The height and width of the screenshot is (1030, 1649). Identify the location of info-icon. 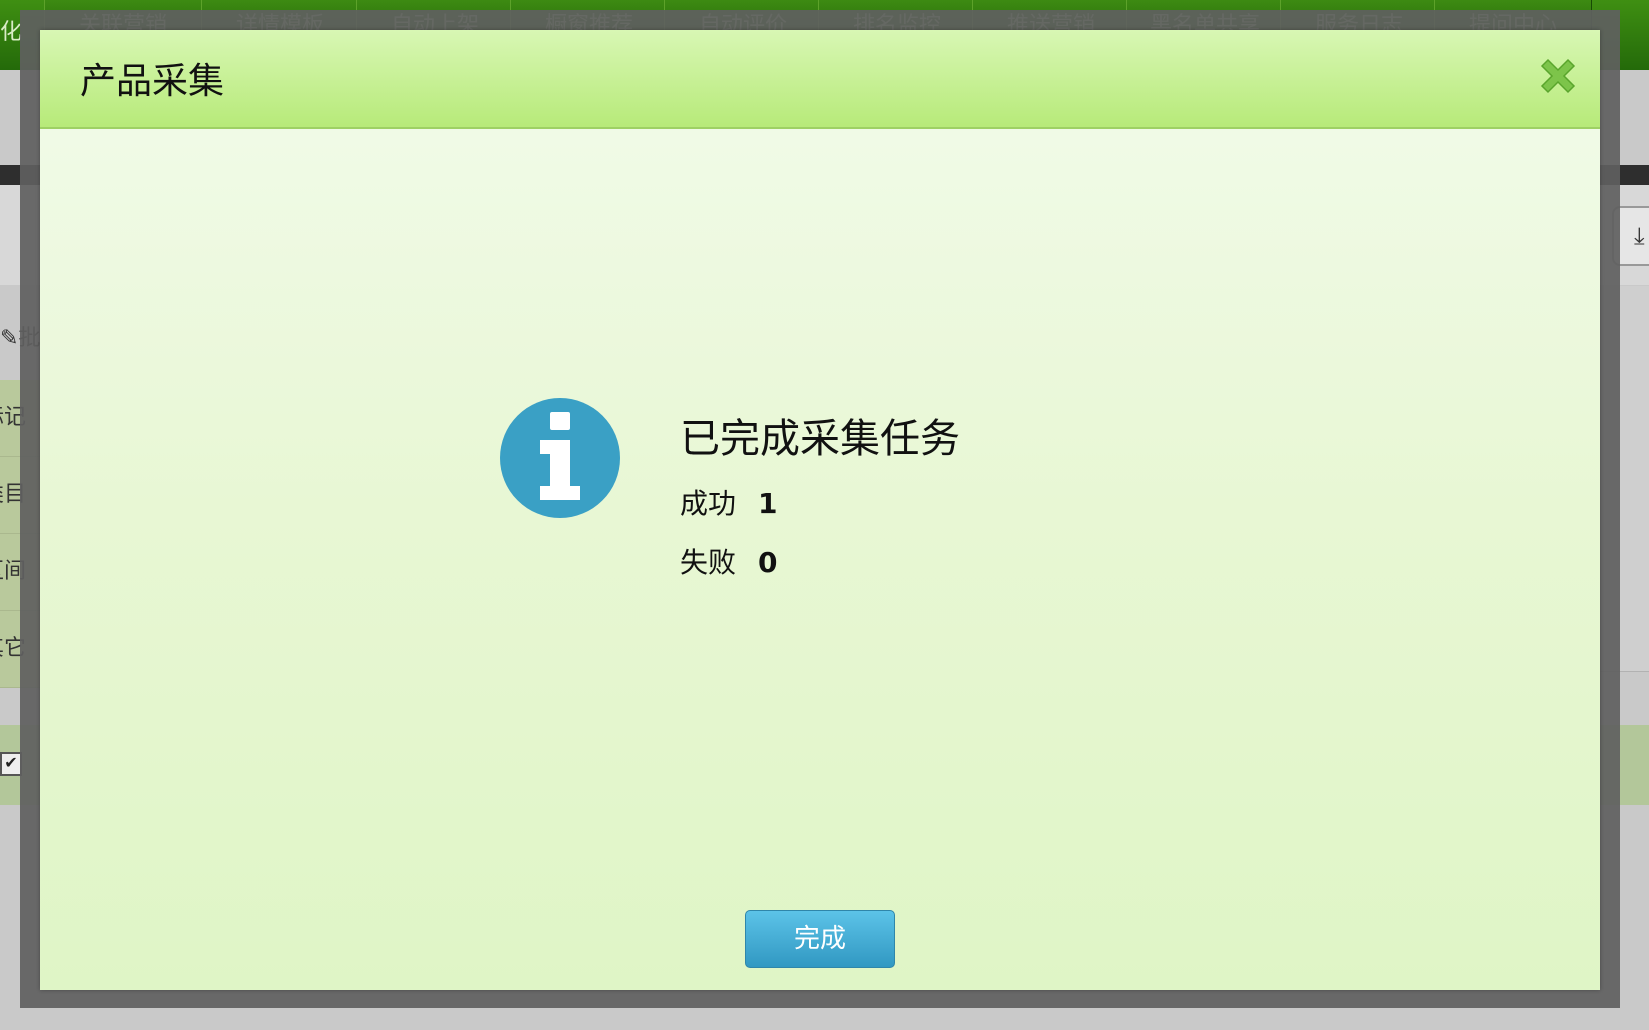
(560, 458).